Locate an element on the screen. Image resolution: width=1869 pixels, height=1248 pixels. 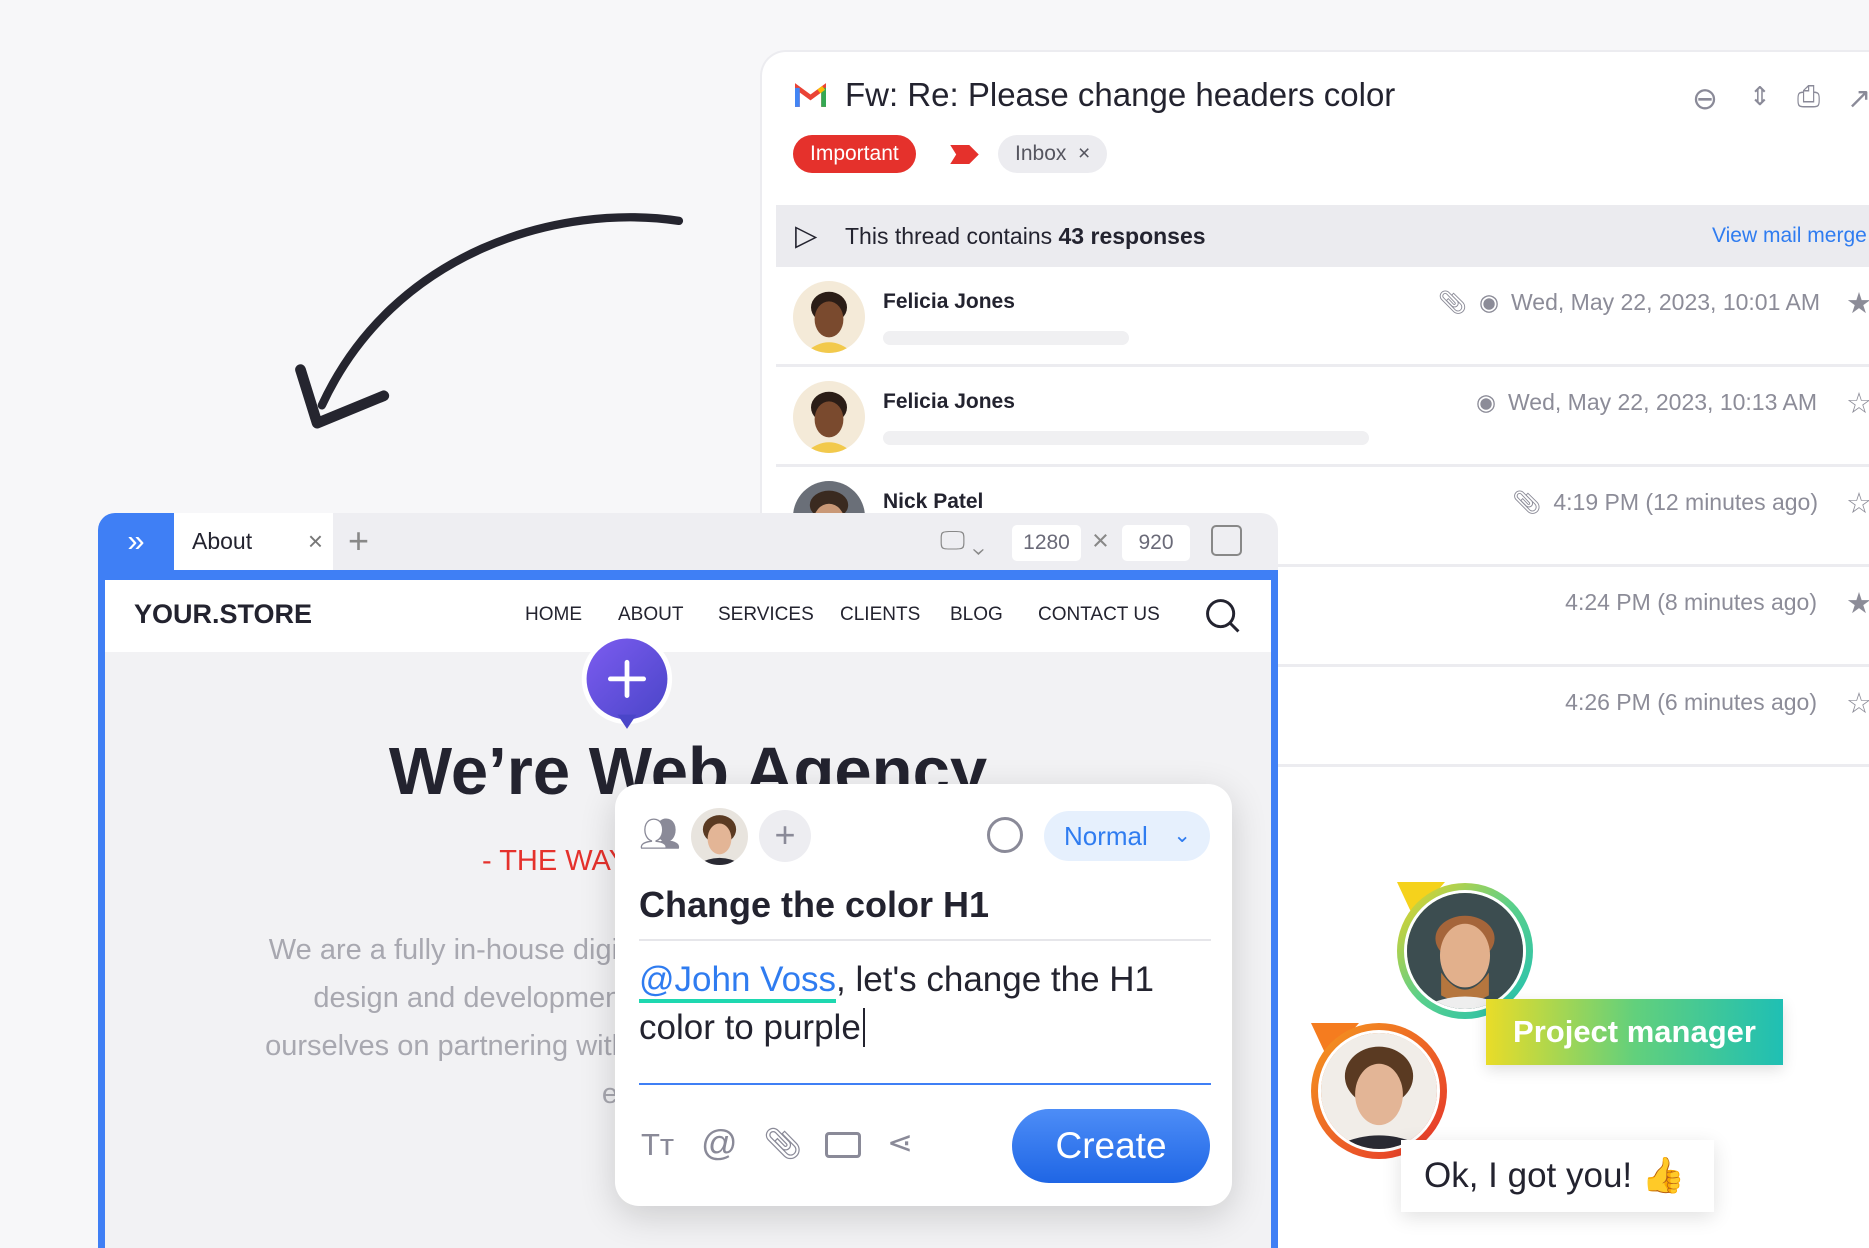
link-icon: ⊖ is located at coordinates (1710, 99).